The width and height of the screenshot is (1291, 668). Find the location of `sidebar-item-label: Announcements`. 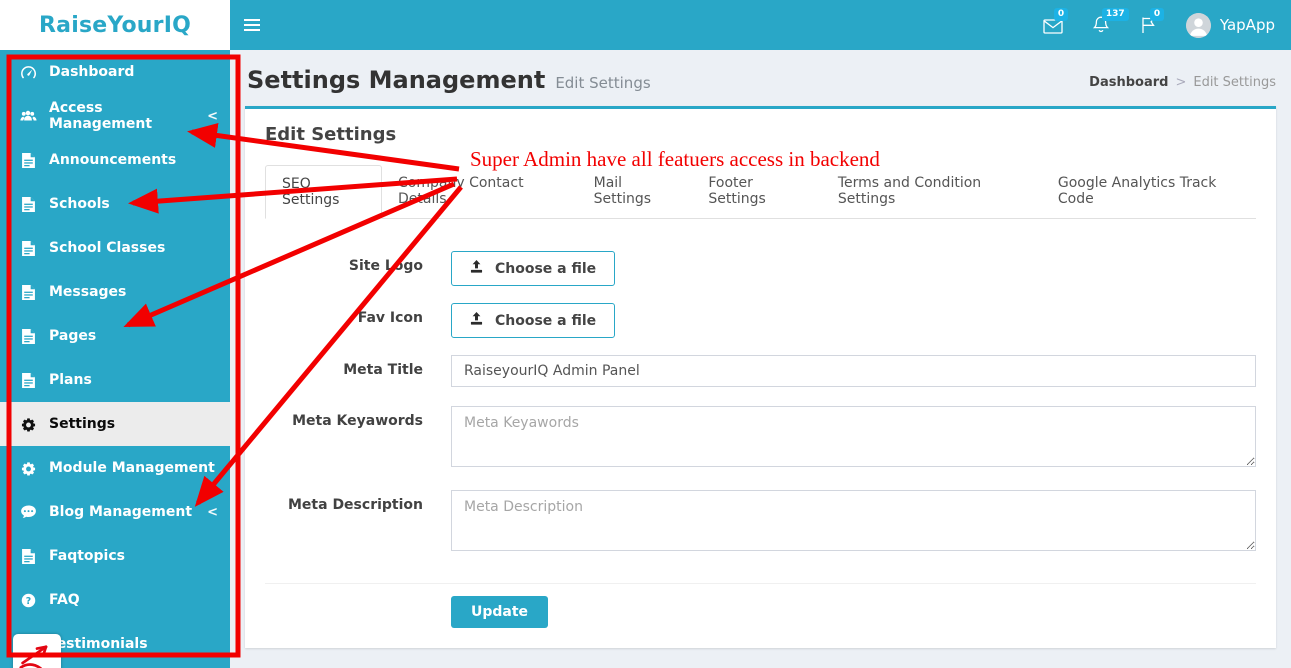

sidebar-item-label: Announcements is located at coordinates (113, 160).